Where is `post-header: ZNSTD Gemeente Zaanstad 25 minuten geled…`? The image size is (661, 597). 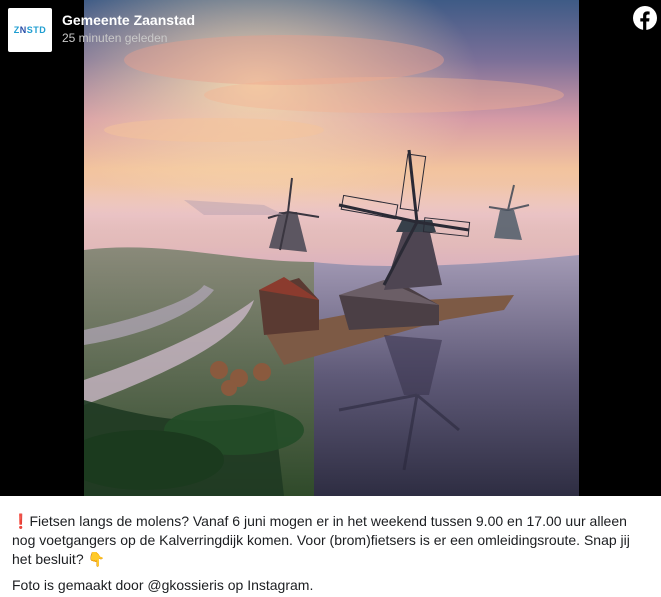
post-header: ZNSTD Gemeente Zaanstad 25 minuten geled… is located at coordinates (101, 30).